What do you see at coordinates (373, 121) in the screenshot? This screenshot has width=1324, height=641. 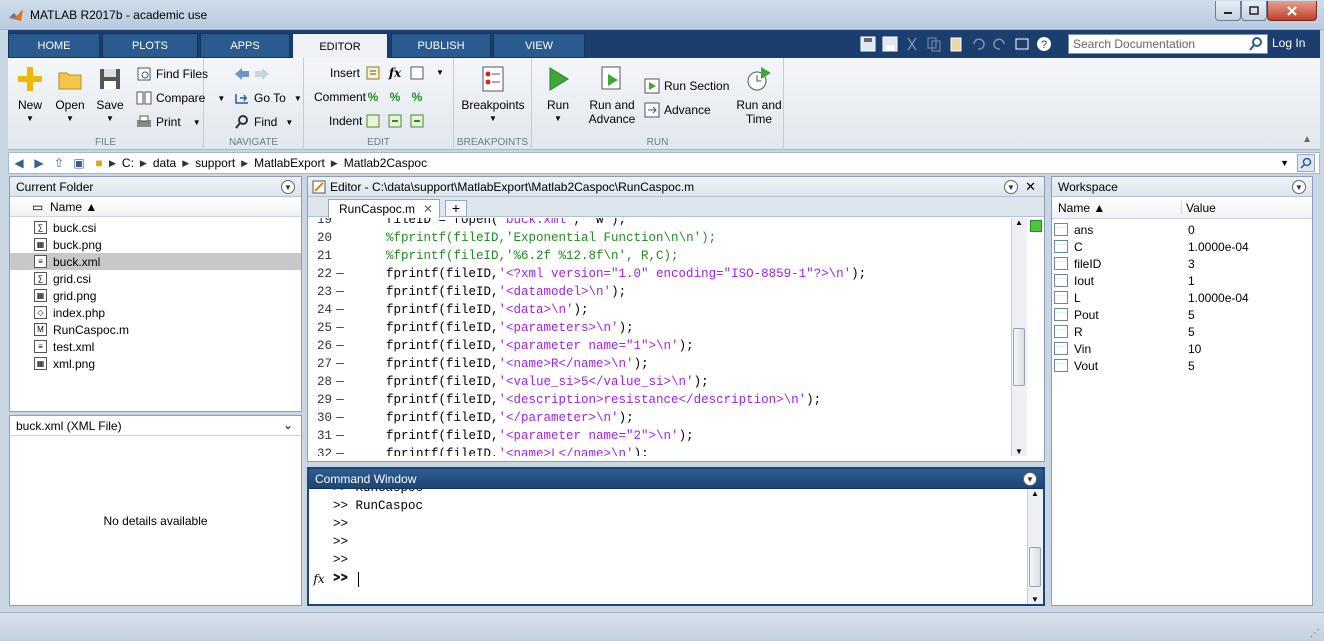 I see `smart-indent-button` at bounding box center [373, 121].